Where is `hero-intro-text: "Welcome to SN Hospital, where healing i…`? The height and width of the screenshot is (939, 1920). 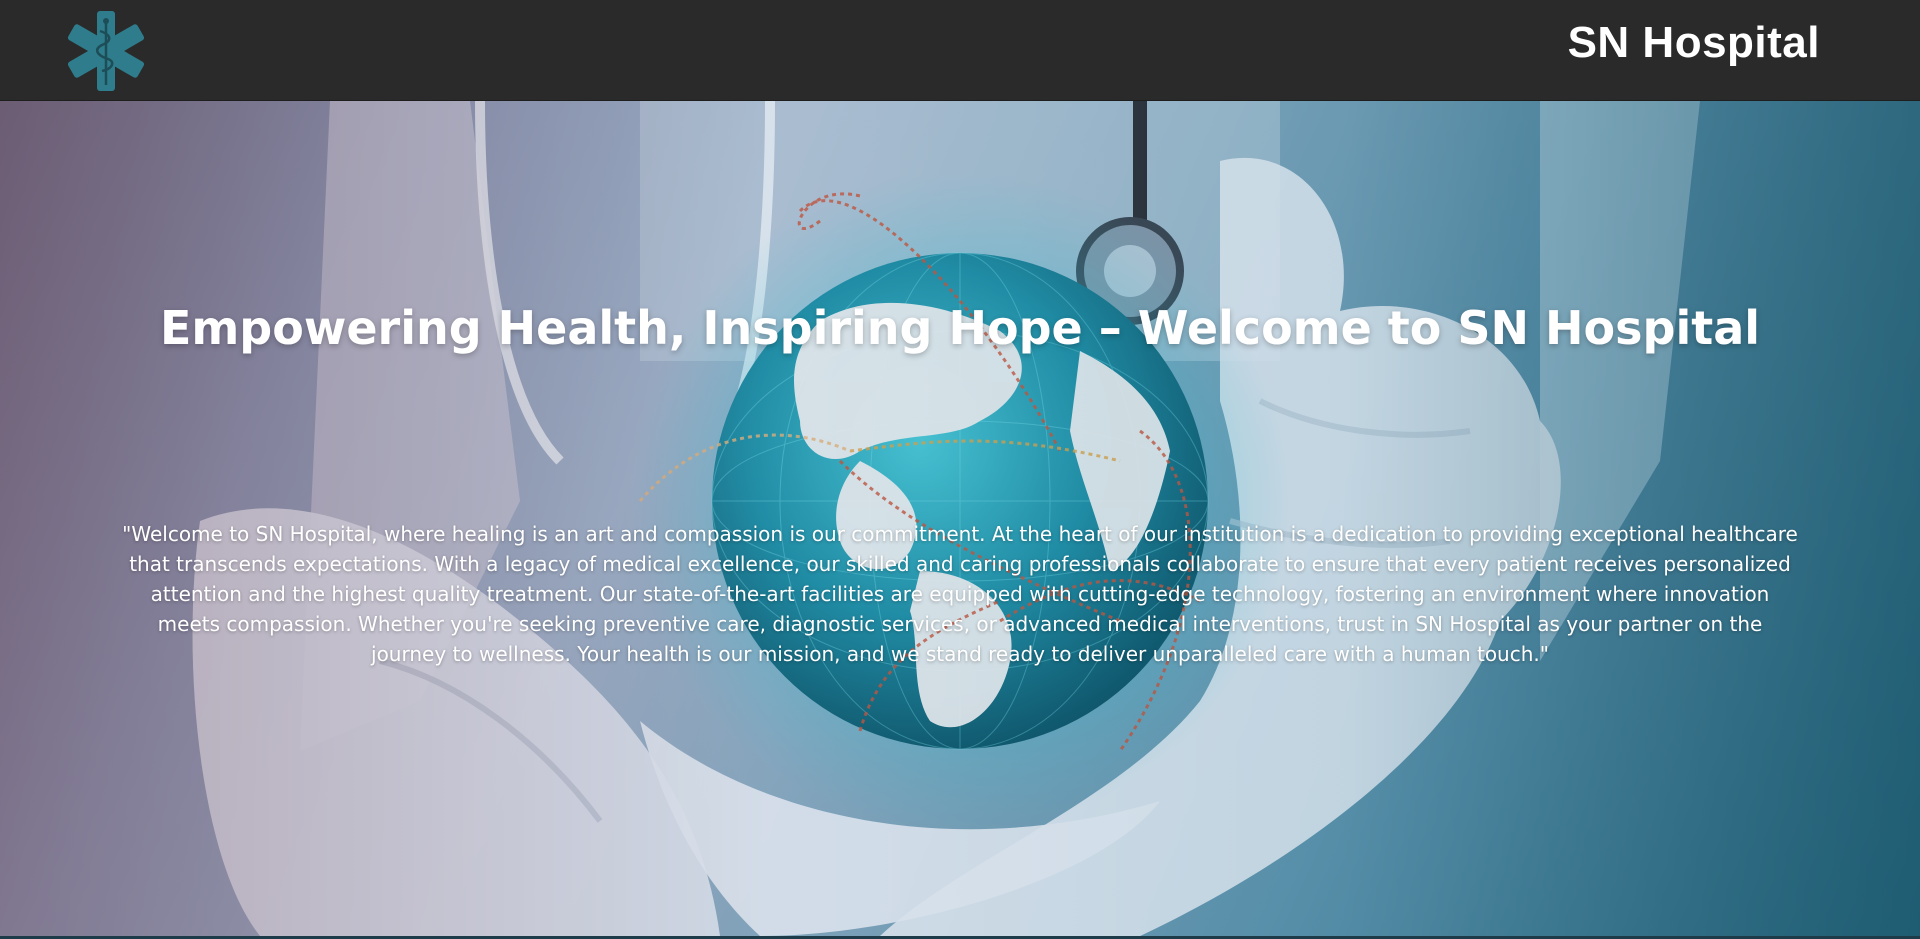
hero-intro-text: "Welcome to SN Hospital, where healing i… is located at coordinates (960, 594).